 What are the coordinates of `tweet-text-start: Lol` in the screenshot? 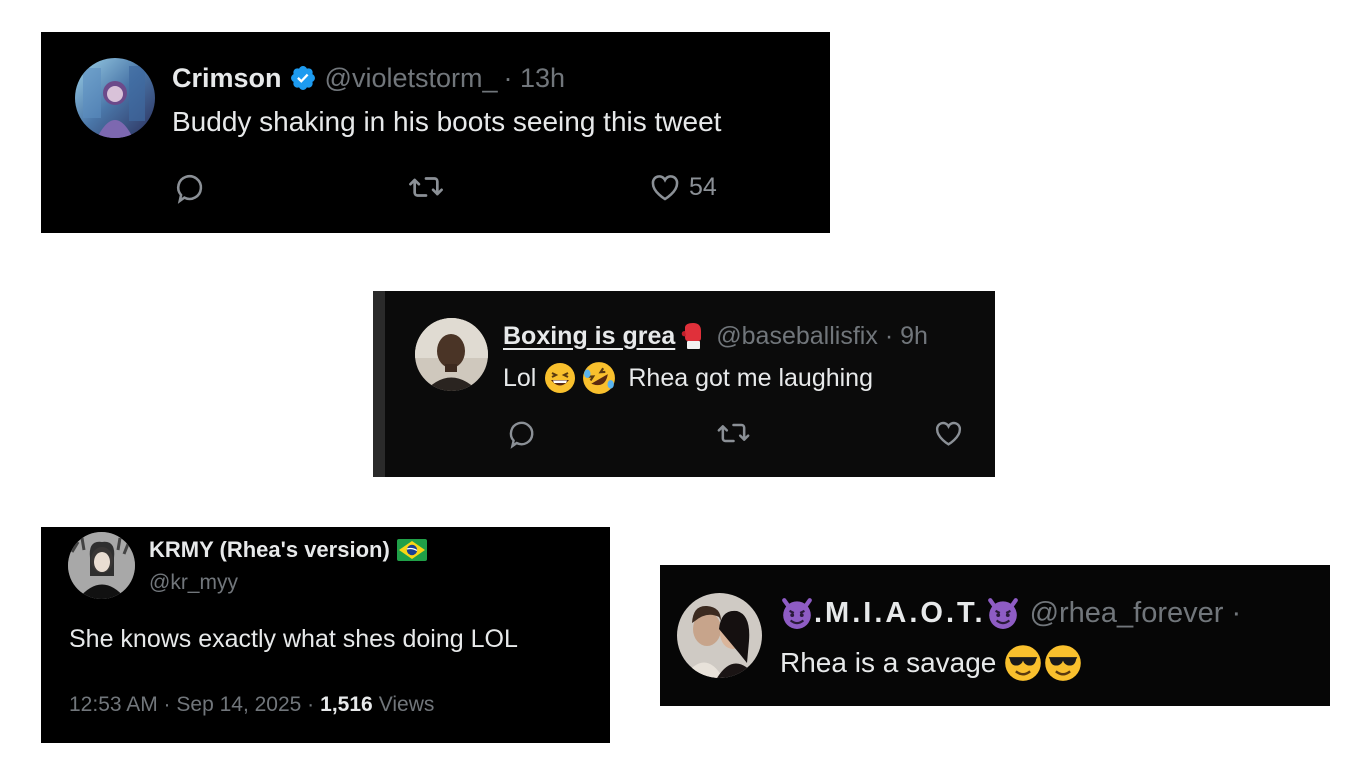 It's located at (520, 377).